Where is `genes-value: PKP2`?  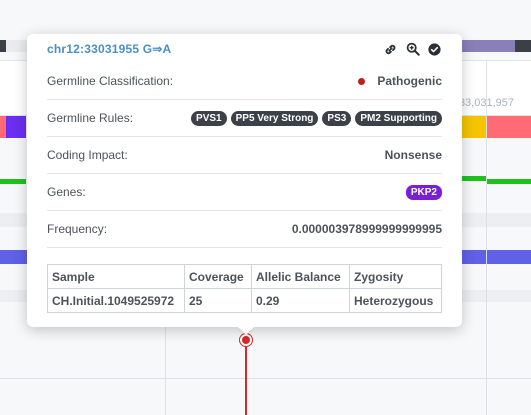
genes-value: PKP2 is located at coordinates (423, 192).